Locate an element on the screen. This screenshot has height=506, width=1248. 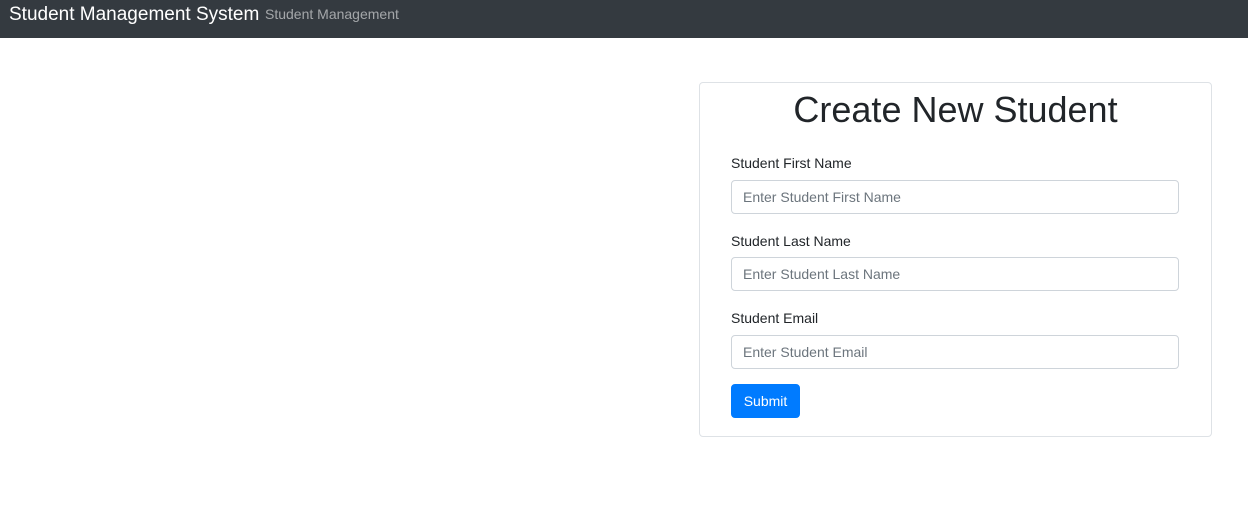
page-title: Create New Student is located at coordinates (955, 109).